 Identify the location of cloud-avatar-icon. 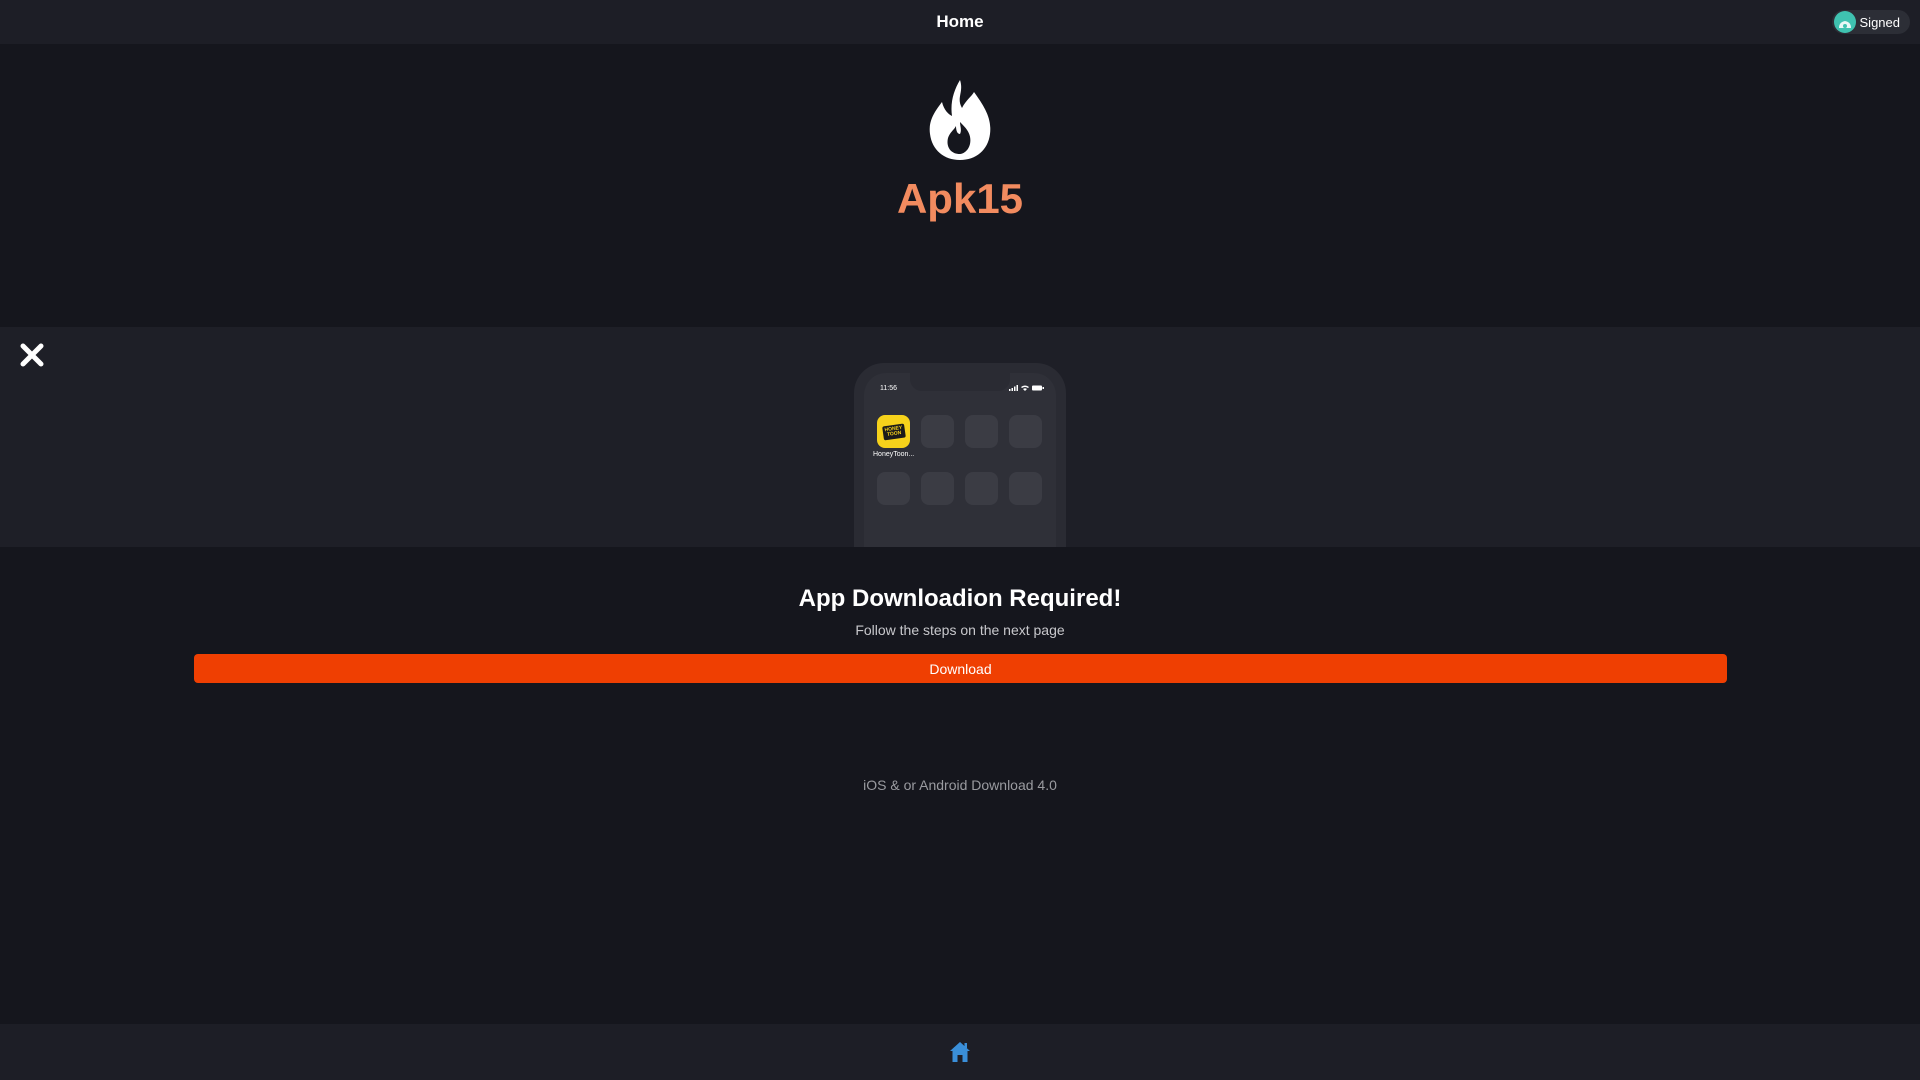
(1844, 22).